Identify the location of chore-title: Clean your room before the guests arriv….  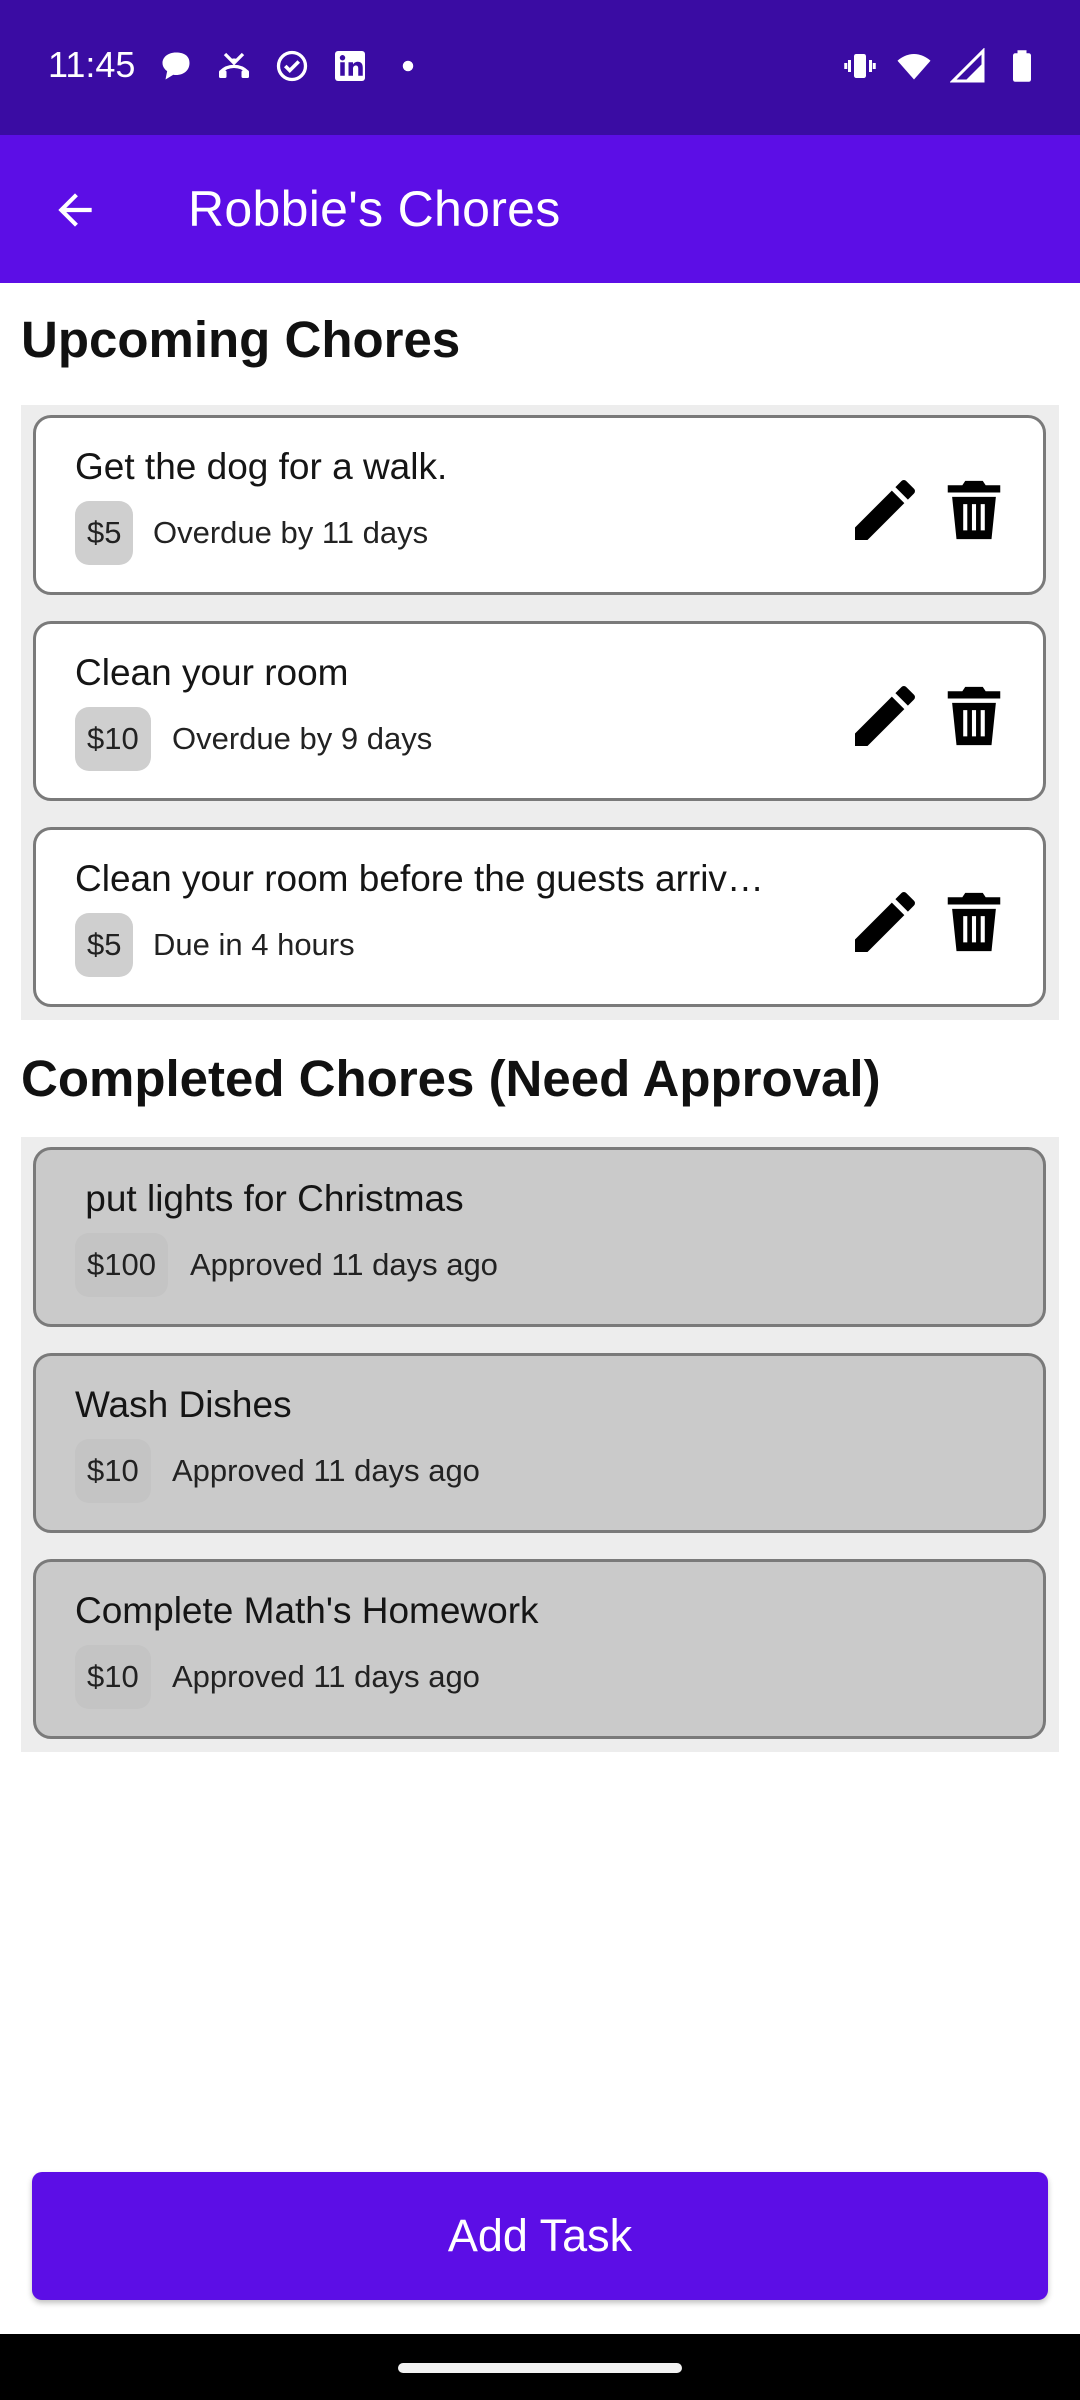
(419, 878).